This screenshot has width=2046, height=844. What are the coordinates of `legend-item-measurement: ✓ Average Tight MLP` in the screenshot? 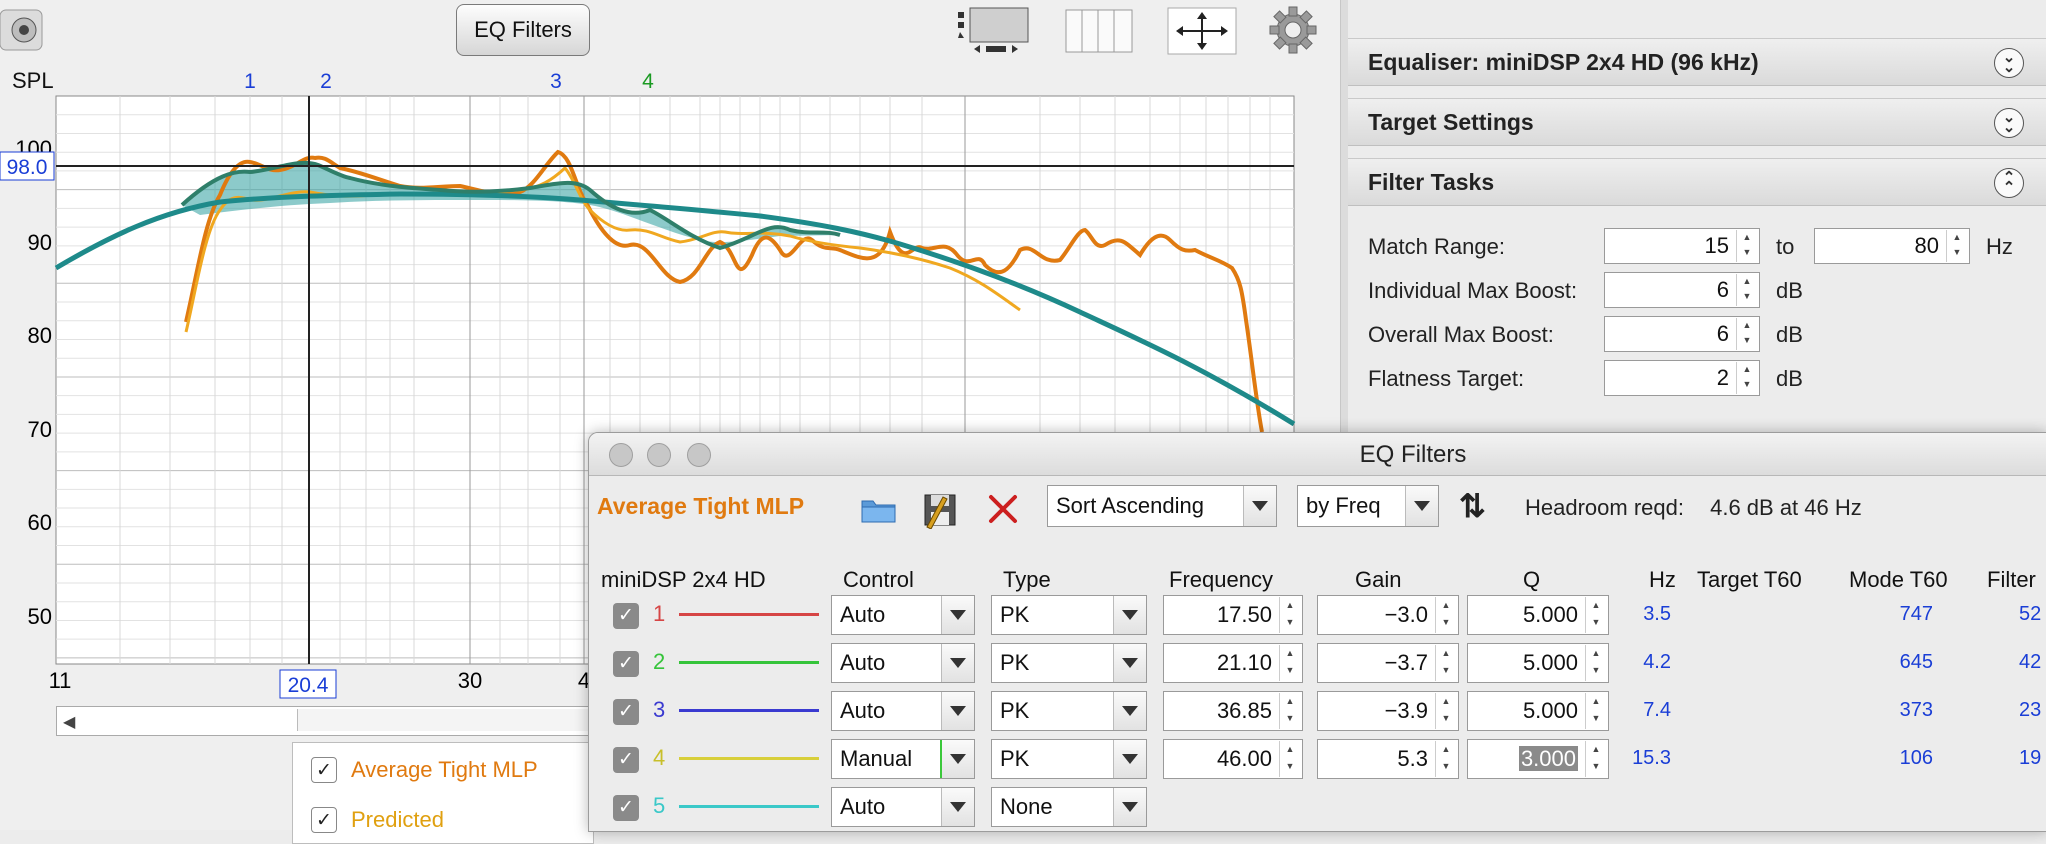 It's located at (424, 770).